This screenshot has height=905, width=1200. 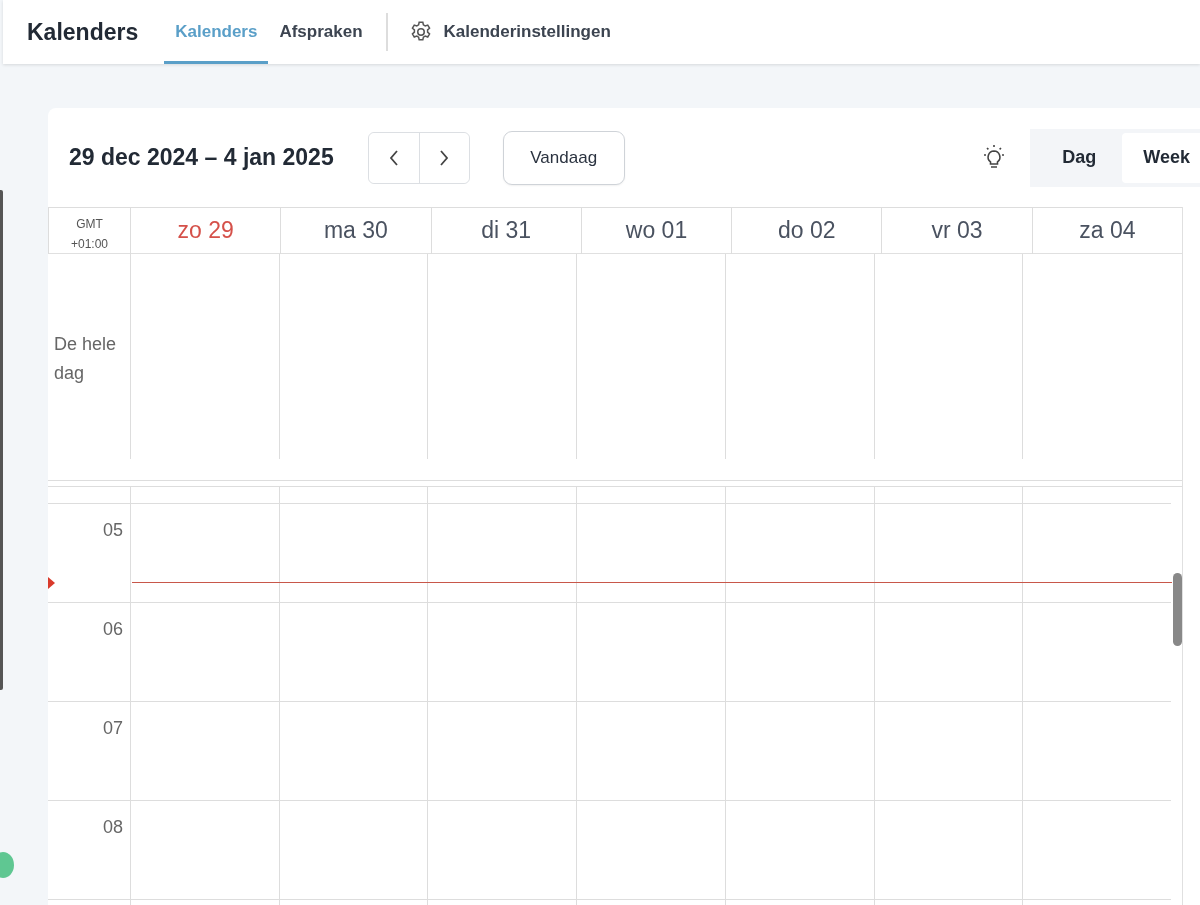 What do you see at coordinates (656, 231) in the screenshot?
I see `day-header: wo 01` at bounding box center [656, 231].